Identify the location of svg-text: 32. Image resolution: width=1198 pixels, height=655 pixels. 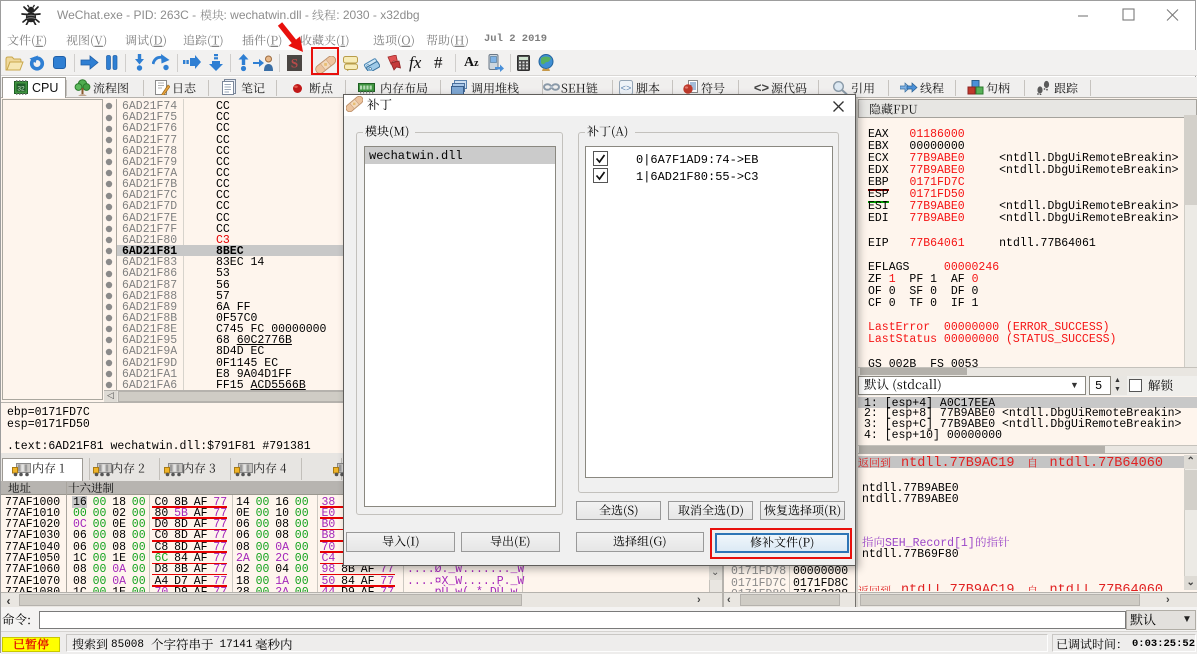
(21, 89).